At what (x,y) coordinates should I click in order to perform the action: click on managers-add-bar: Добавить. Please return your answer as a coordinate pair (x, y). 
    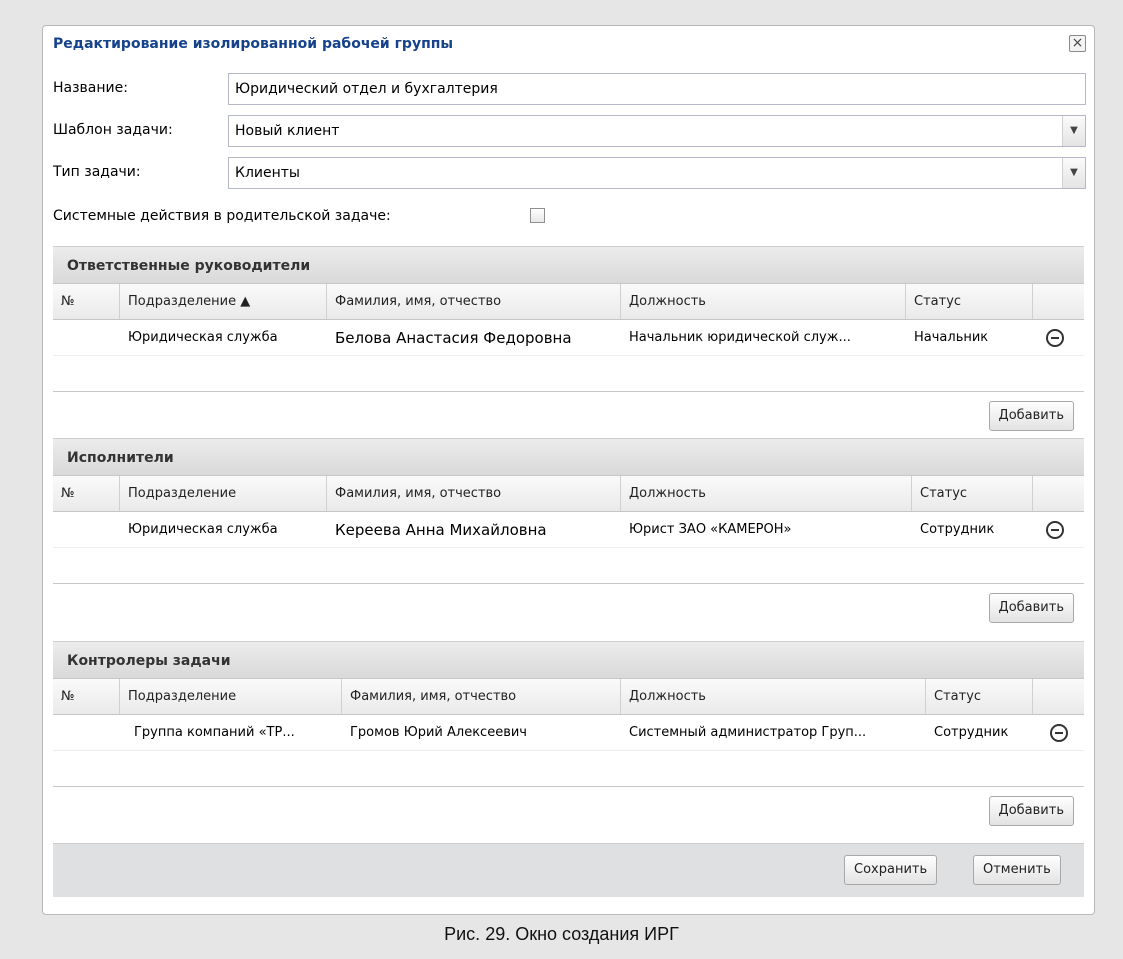
    Looking at the image, I should click on (568, 415).